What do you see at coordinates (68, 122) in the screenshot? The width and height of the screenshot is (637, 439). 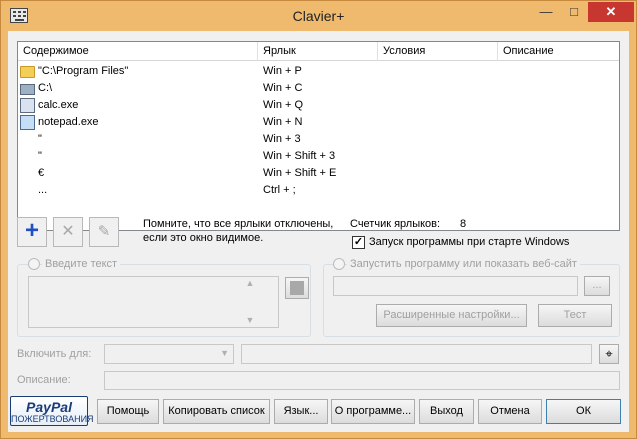 I see `cell-content: notepad.exe` at bounding box center [68, 122].